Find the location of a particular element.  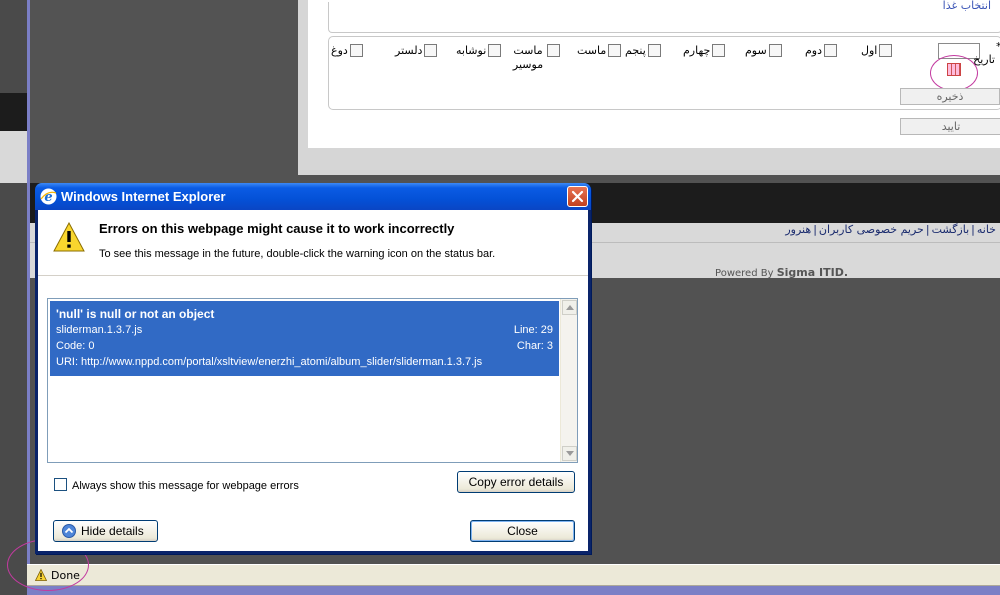

browser-status-bar: Done is located at coordinates (513, 575).